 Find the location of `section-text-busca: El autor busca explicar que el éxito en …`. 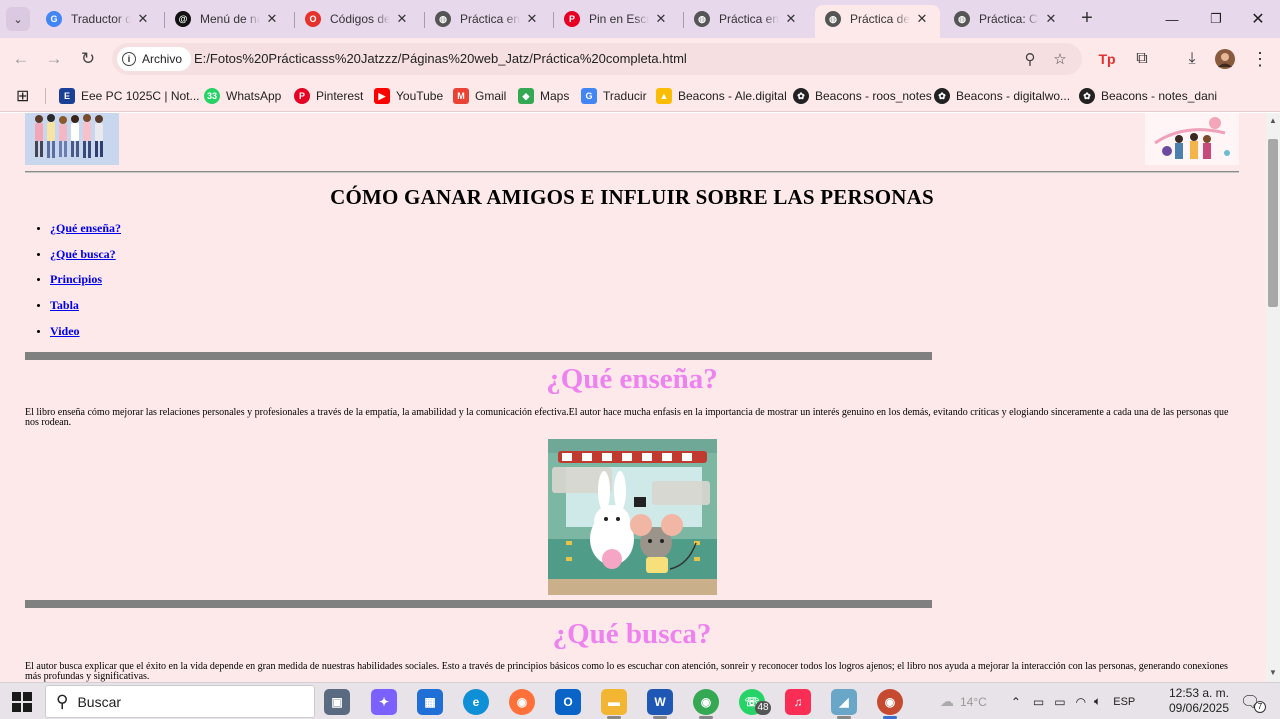

section-text-busca: El autor busca explicar que el éxito en … is located at coordinates (626, 671).